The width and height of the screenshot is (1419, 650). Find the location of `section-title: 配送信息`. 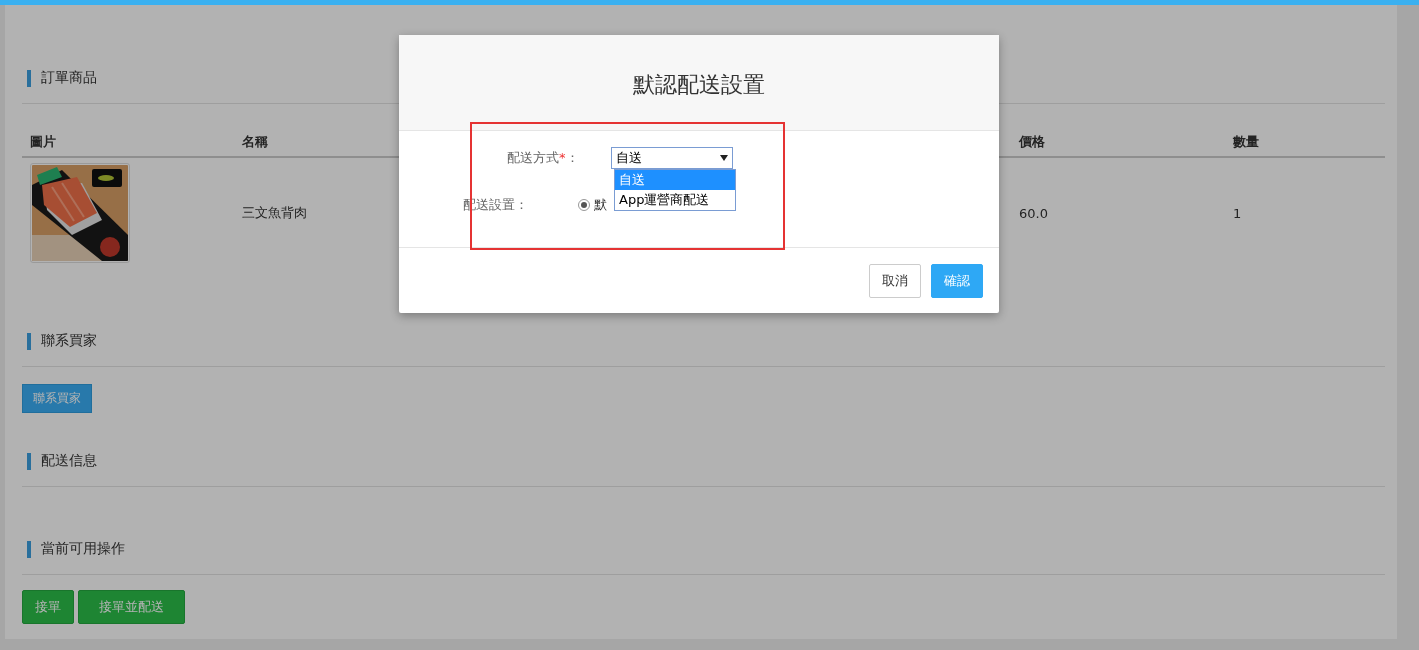

section-title: 配送信息 is located at coordinates (69, 461).